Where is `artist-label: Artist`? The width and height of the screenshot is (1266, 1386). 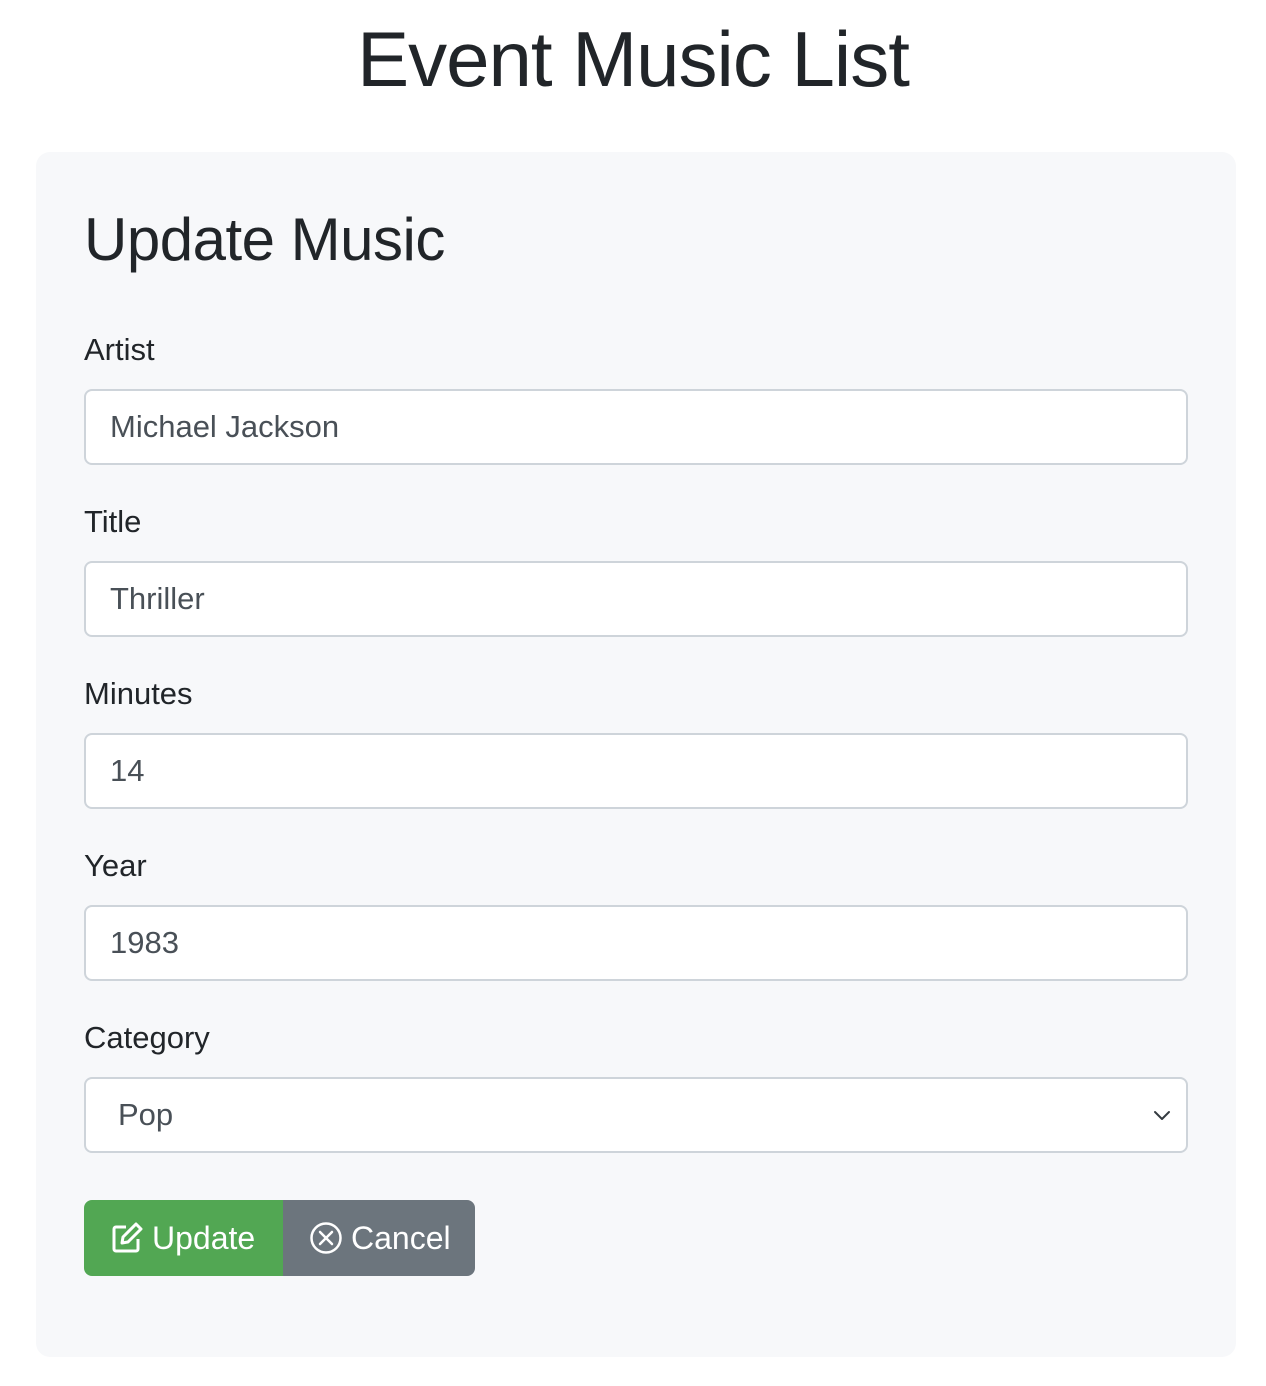
artist-label: Artist is located at coordinates (119, 349).